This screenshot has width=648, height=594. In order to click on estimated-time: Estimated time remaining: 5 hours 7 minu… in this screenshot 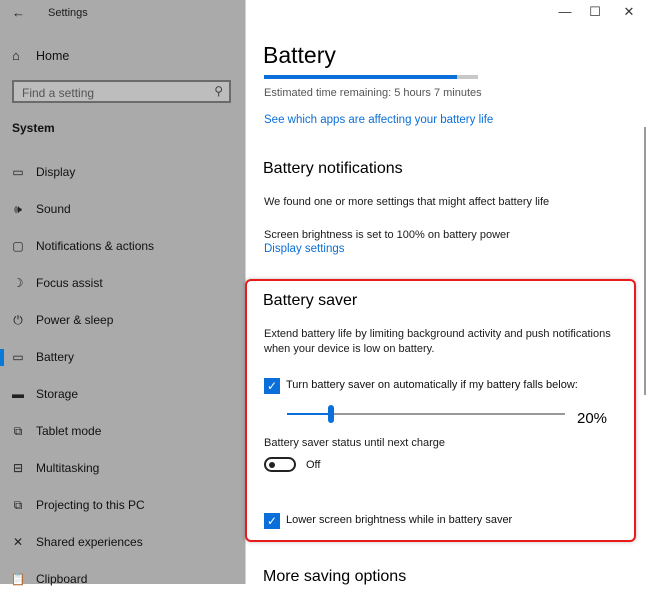, I will do `click(373, 93)`.